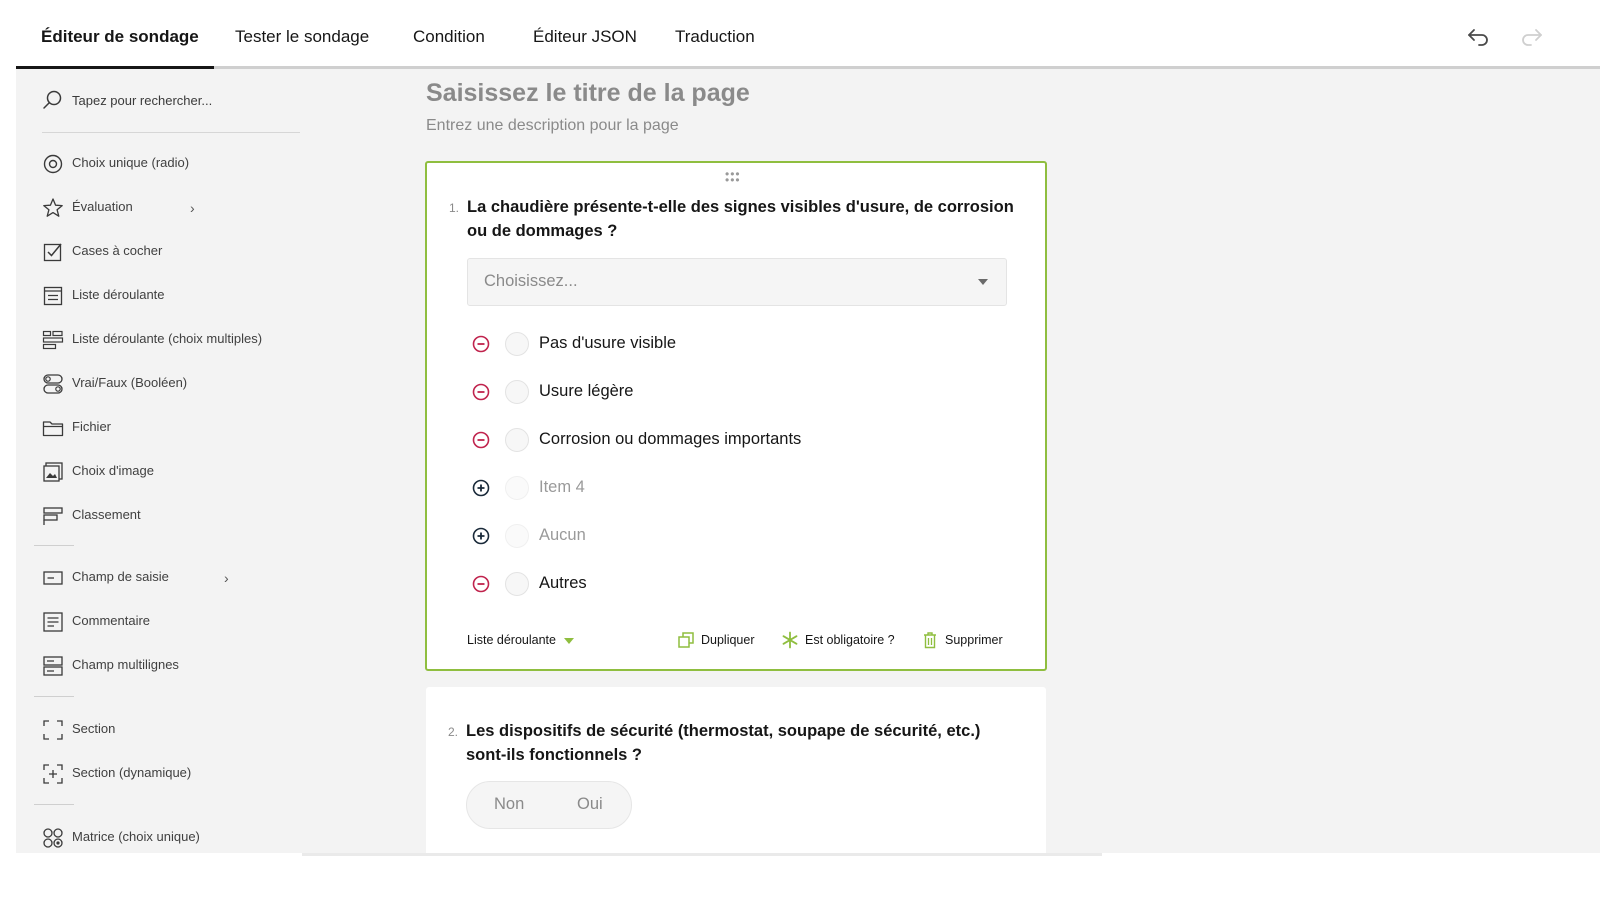  What do you see at coordinates (222, 666) in the screenshot?
I see `tool-multiple-text: Champ multilignes` at bounding box center [222, 666].